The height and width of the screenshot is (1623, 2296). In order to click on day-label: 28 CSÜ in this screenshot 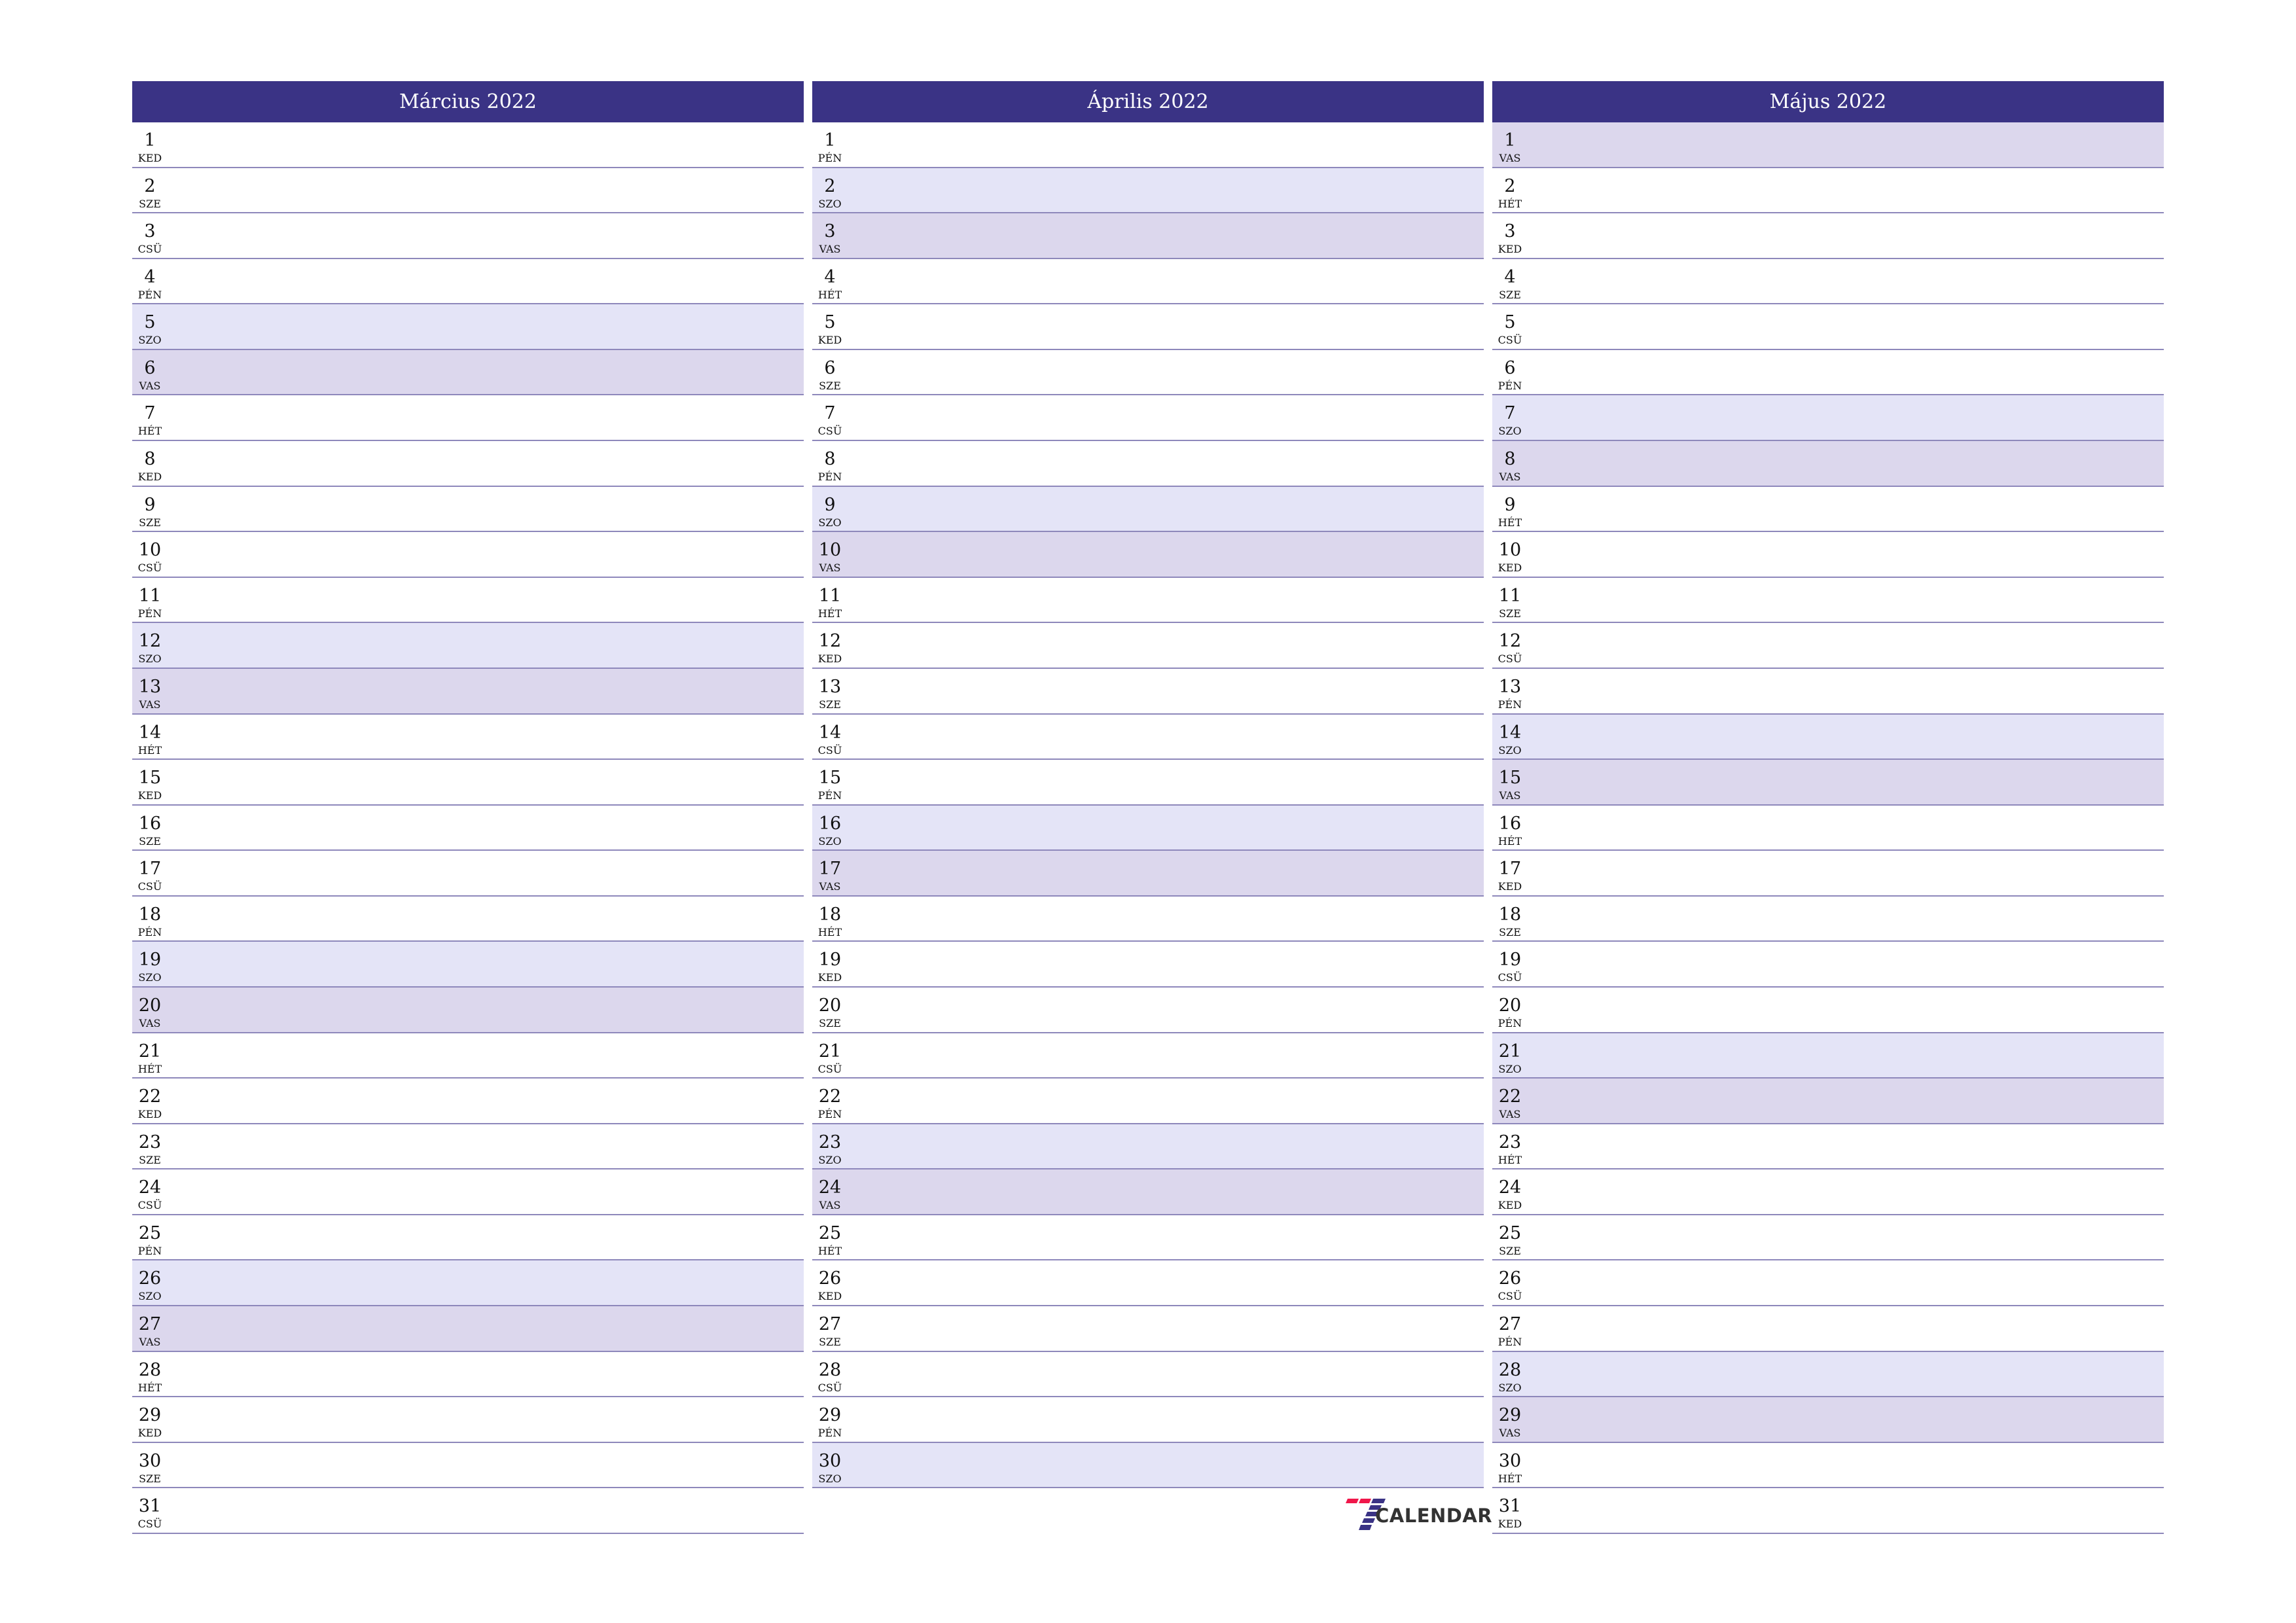, I will do `click(830, 1373)`.